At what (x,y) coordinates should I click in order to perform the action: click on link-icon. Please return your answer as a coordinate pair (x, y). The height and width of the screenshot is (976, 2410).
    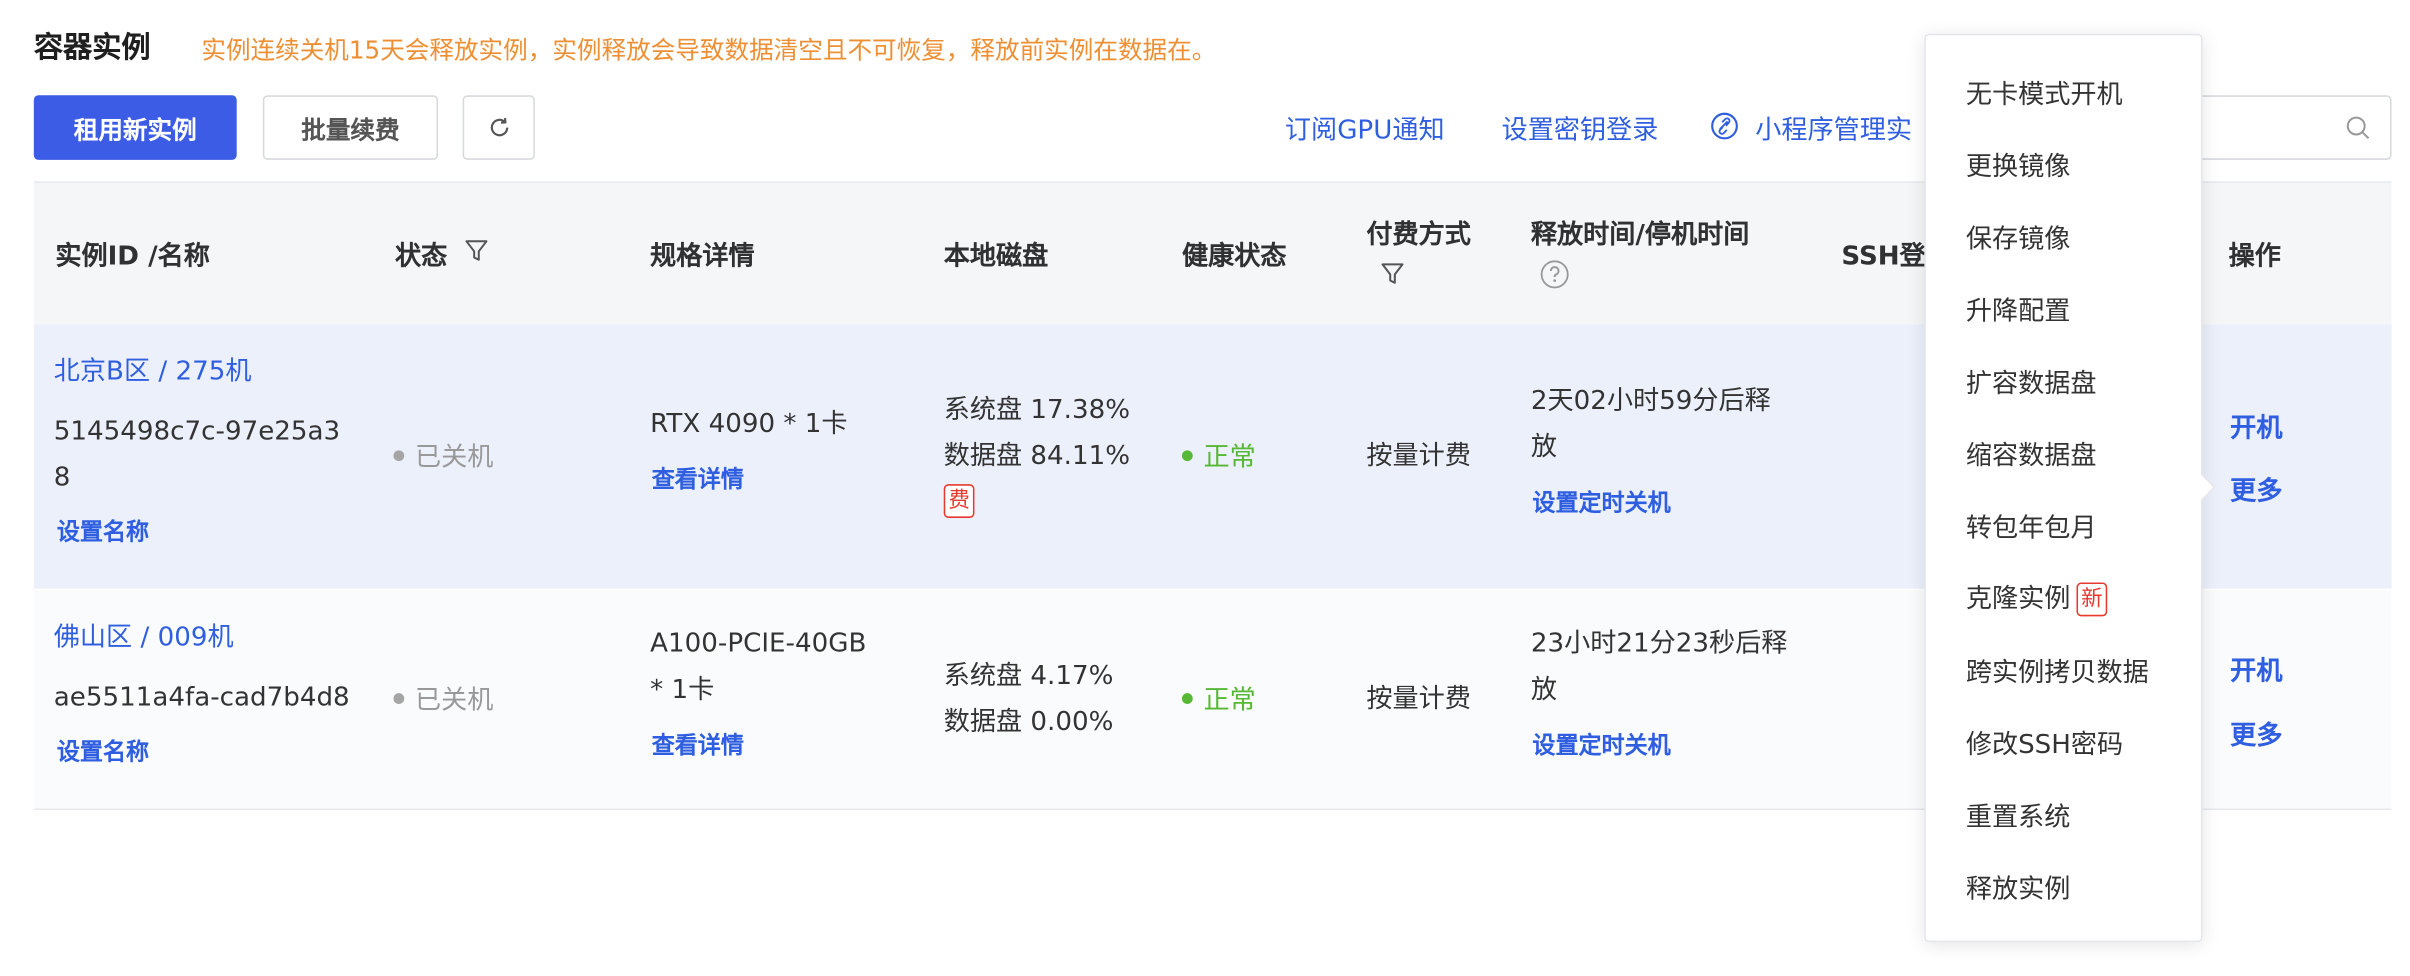
    Looking at the image, I should click on (1725, 129).